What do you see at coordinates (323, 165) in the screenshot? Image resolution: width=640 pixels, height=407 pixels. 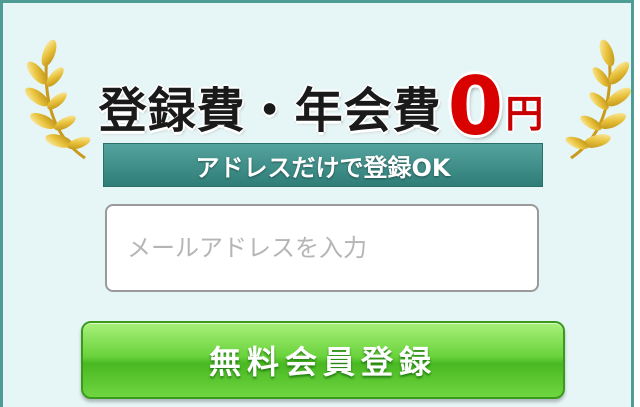 I see `subtitle-banner: アドレスだけで登録OK` at bounding box center [323, 165].